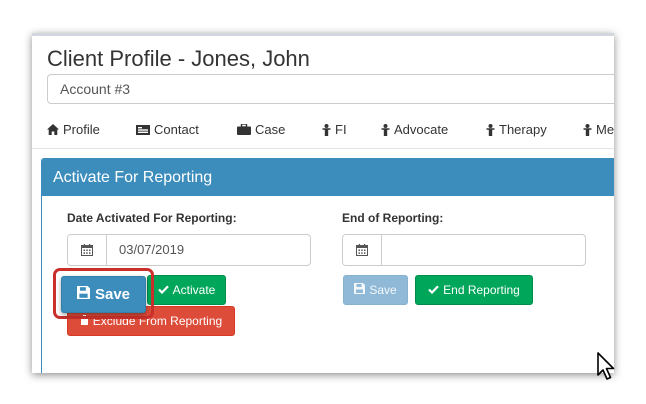 This screenshot has height=404, width=646. What do you see at coordinates (176, 129) in the screenshot?
I see `tab-contact-label: Contact` at bounding box center [176, 129].